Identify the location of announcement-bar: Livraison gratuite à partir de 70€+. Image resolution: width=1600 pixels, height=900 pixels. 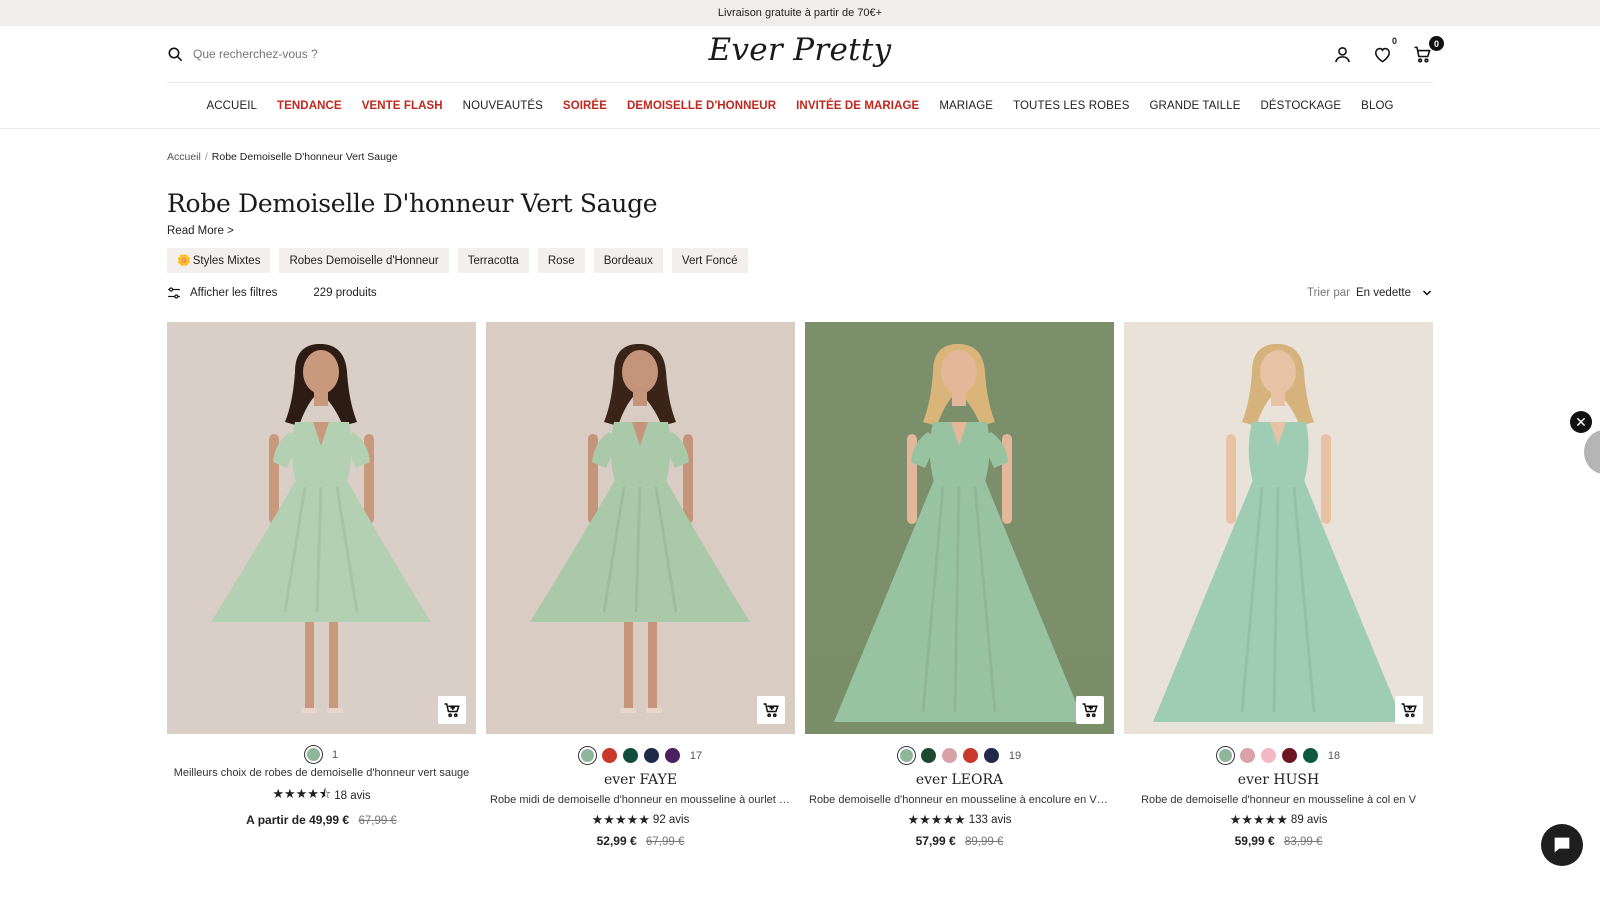
(800, 13).